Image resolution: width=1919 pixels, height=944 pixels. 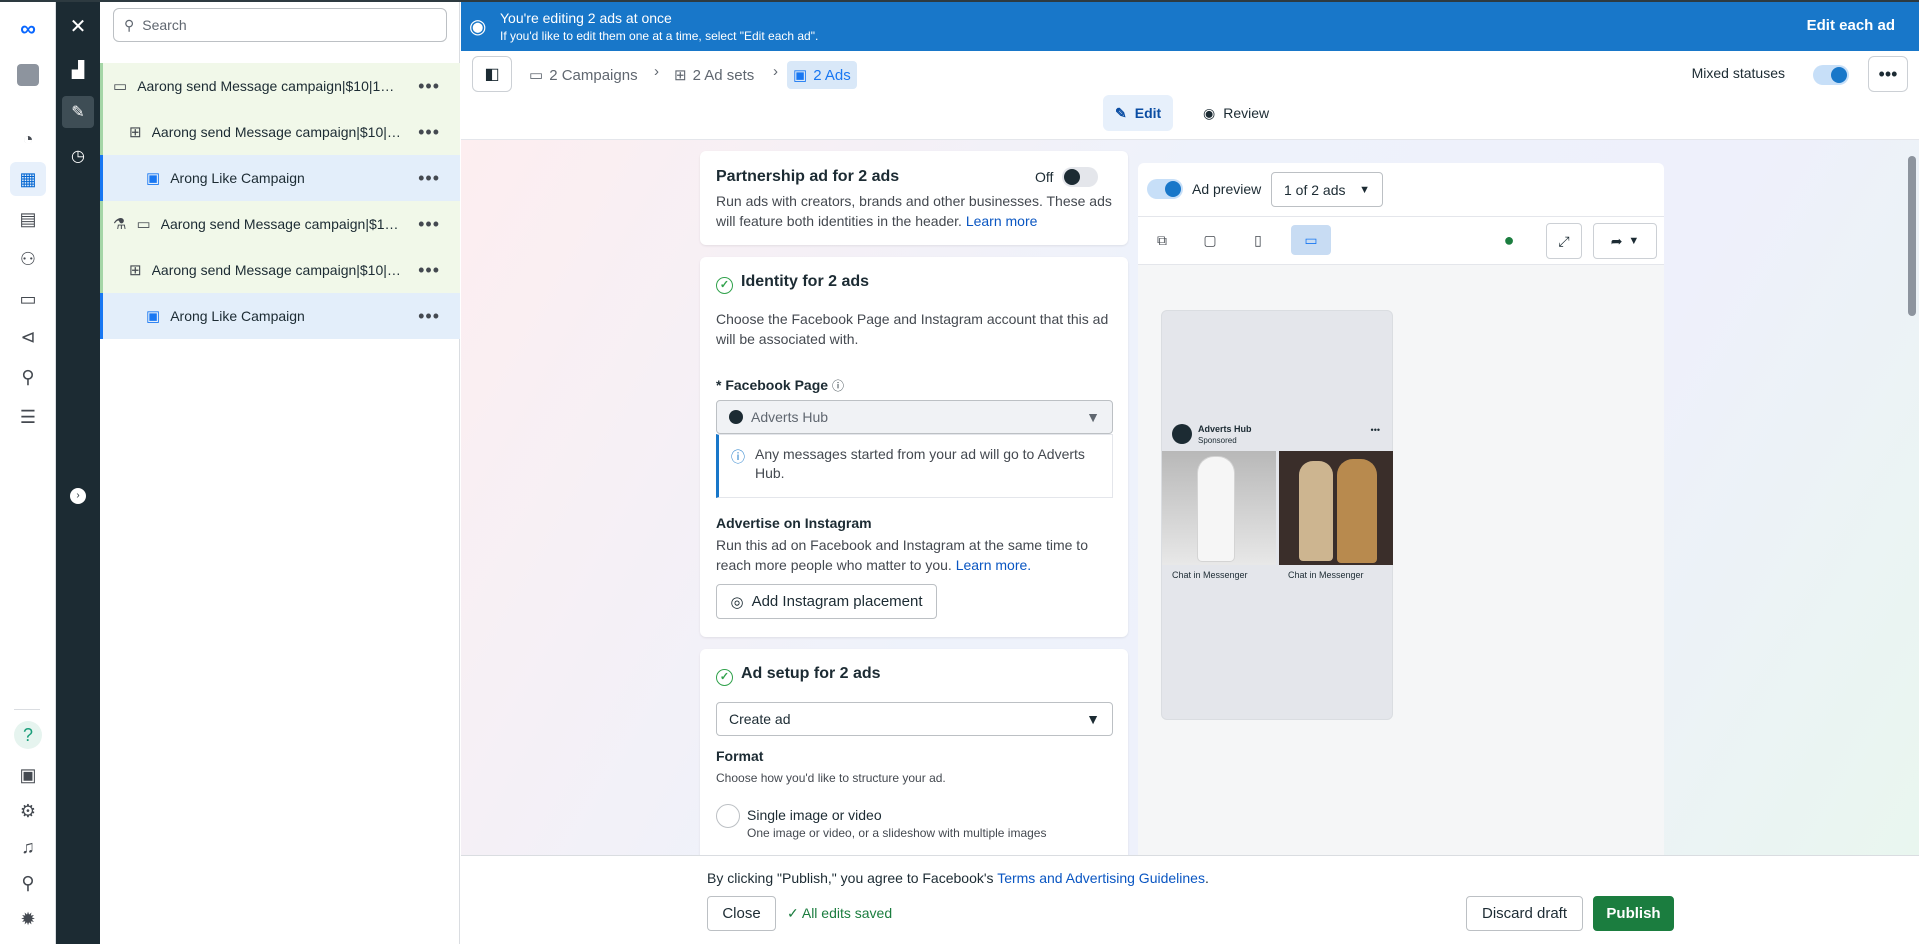 I want to click on breadcrumb-ads: ▣ 2 Ads, so click(x=822, y=75).